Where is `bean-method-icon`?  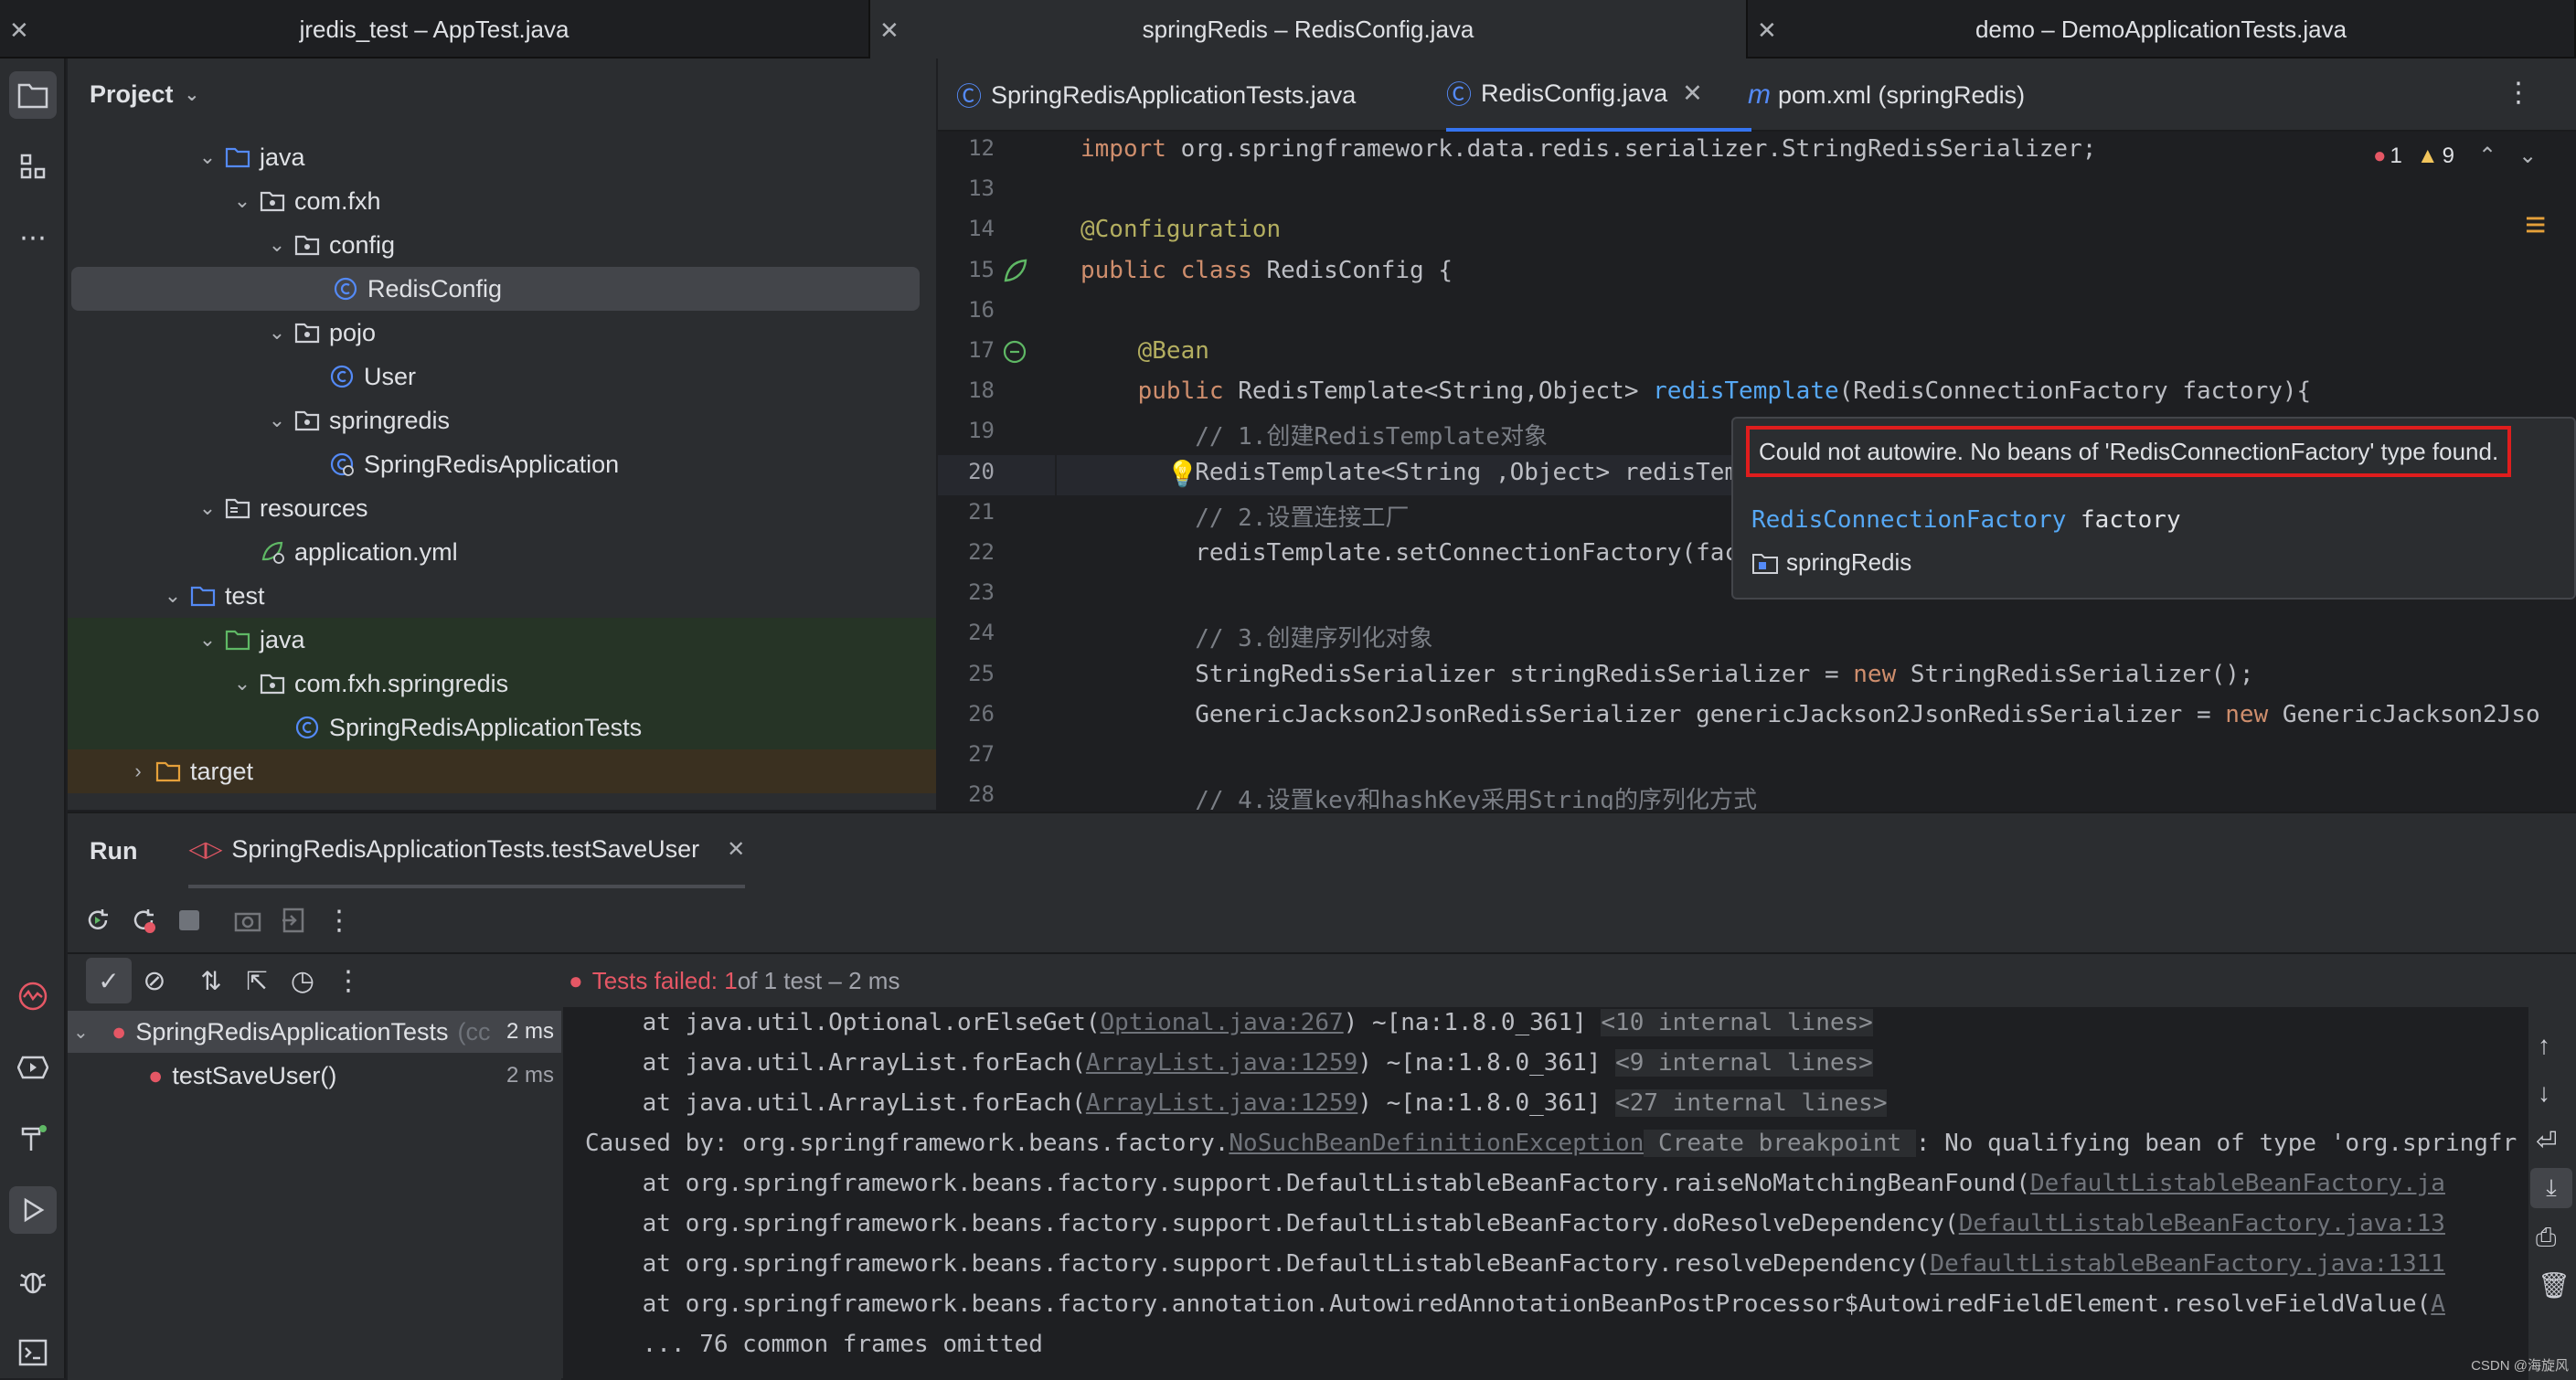 bean-method-icon is located at coordinates (1016, 353).